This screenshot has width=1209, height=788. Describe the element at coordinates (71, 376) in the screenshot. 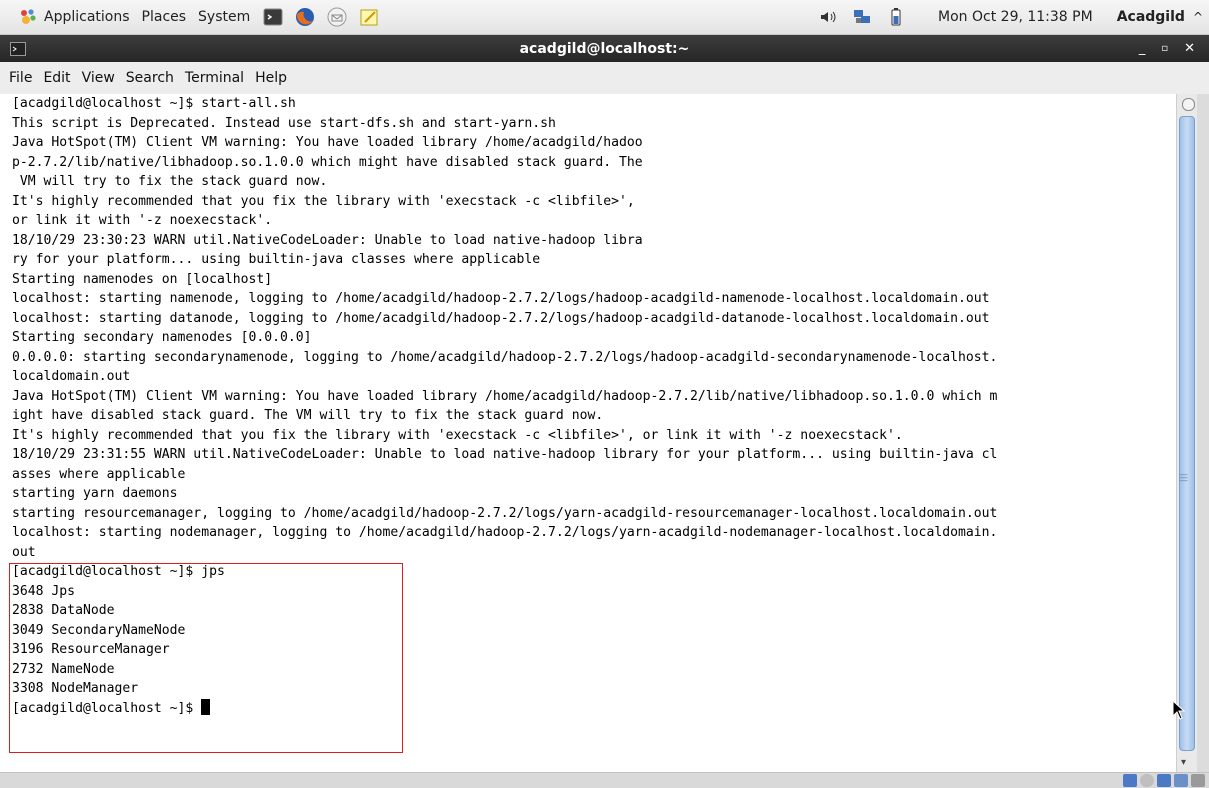

I see `terminal-line: localdomain.out` at that location.